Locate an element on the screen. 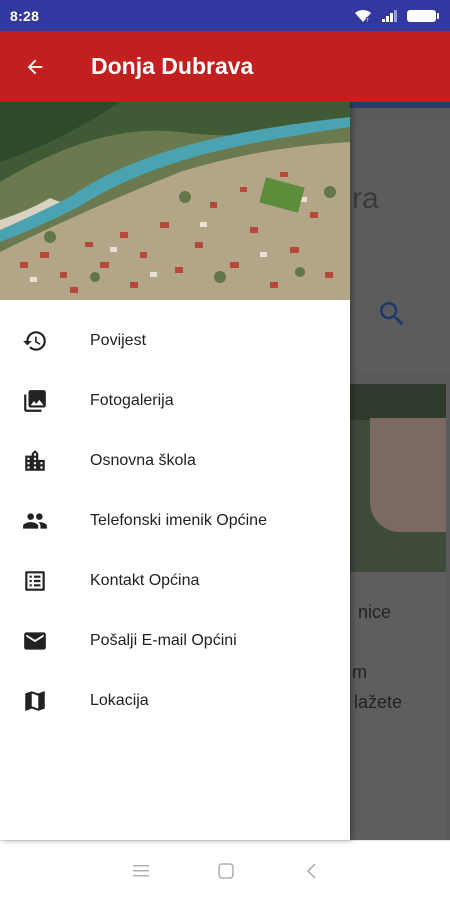  menu-item-label: Kontakt Općina is located at coordinates (145, 580).